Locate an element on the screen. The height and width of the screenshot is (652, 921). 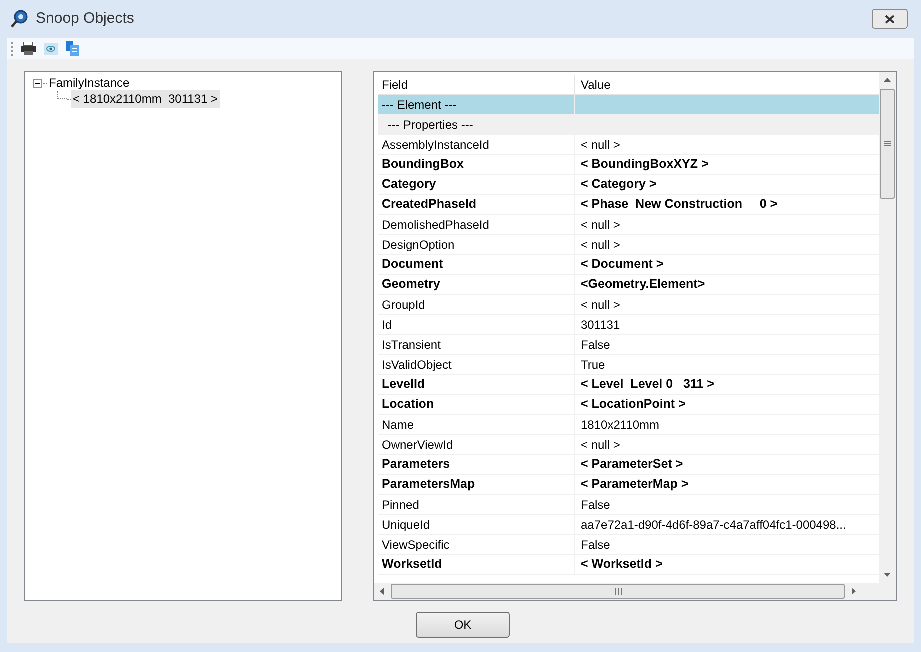
table-row: GroupId < null > is located at coordinates (628, 305).